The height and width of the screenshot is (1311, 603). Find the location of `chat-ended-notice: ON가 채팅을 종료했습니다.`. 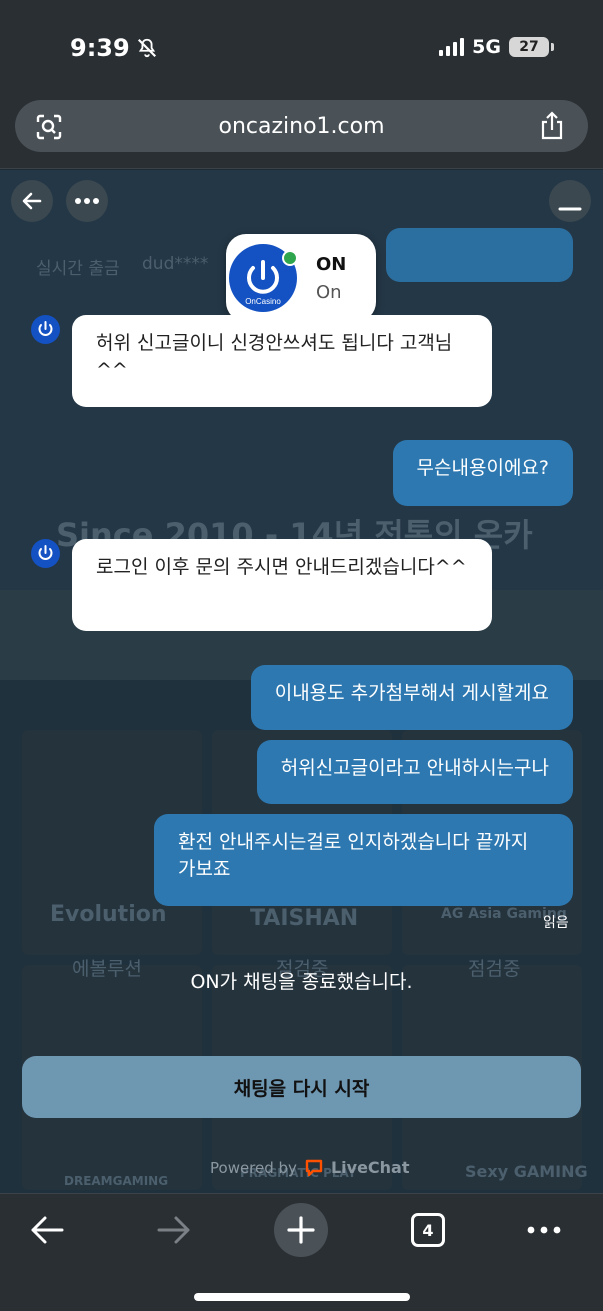

chat-ended-notice: ON가 채팅을 종료했습니다. is located at coordinates (301, 982).